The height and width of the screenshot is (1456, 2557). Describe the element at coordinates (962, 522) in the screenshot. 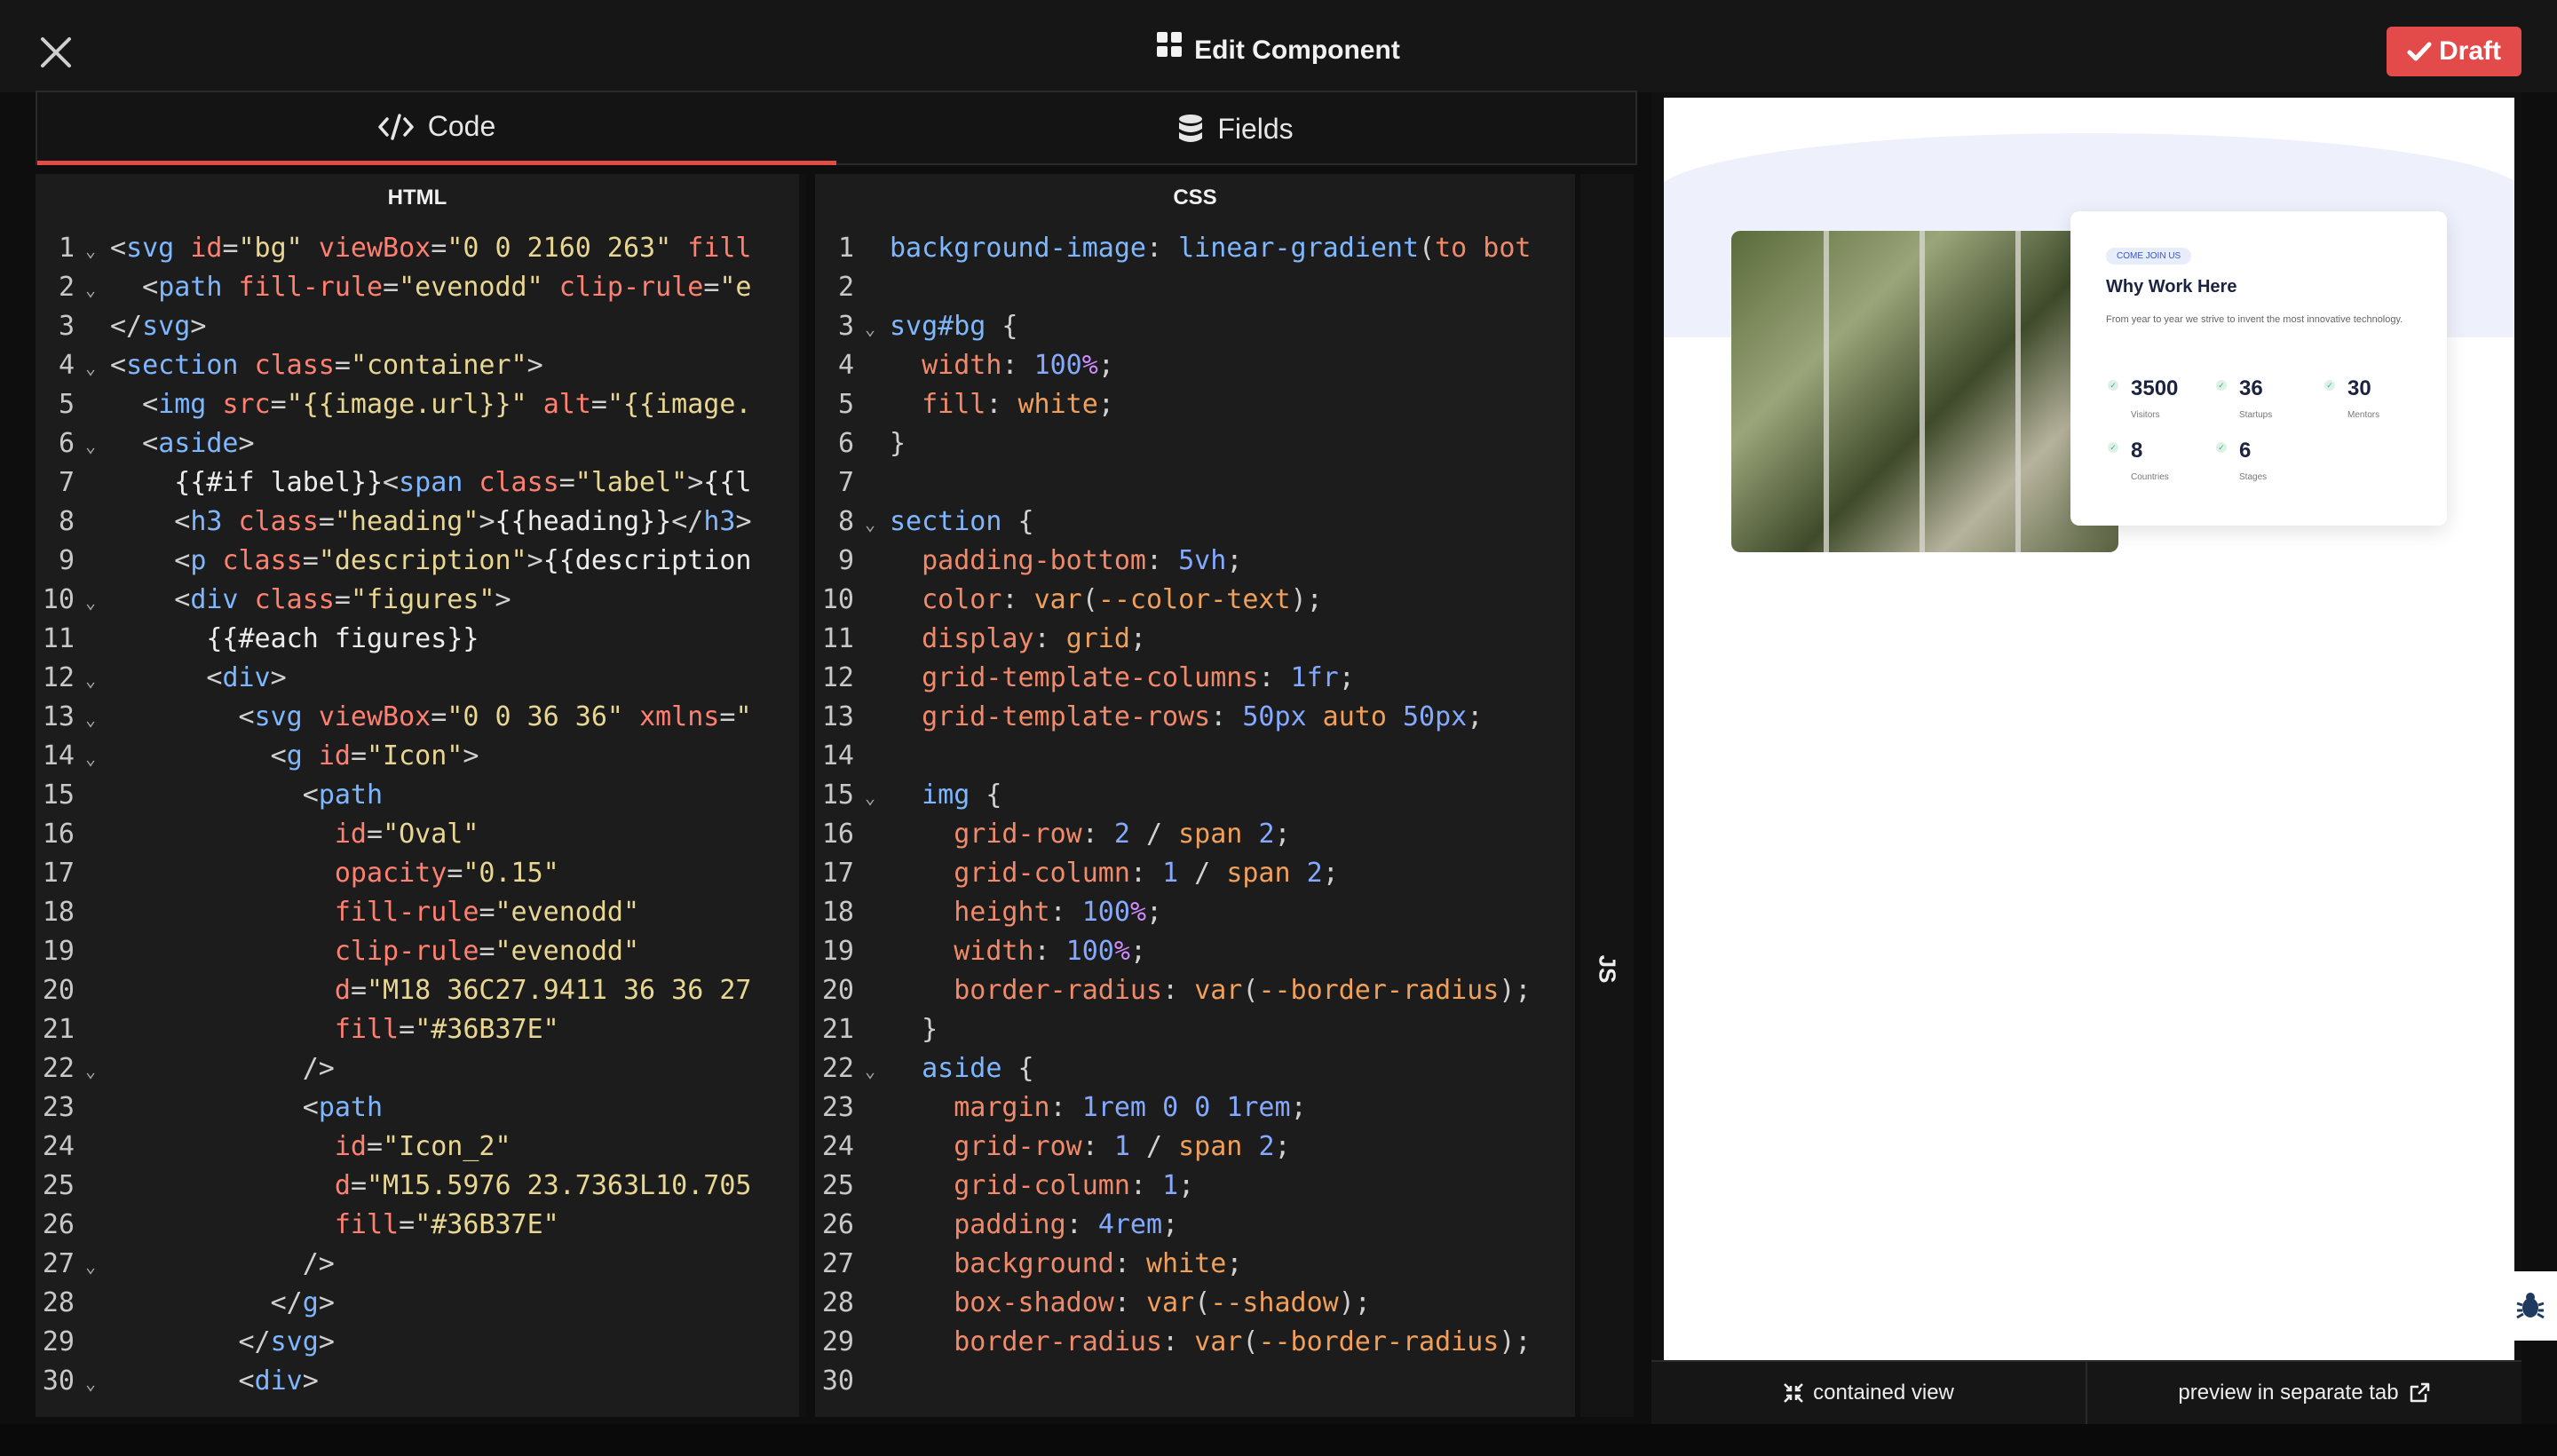

I see `code-line: section {` at that location.